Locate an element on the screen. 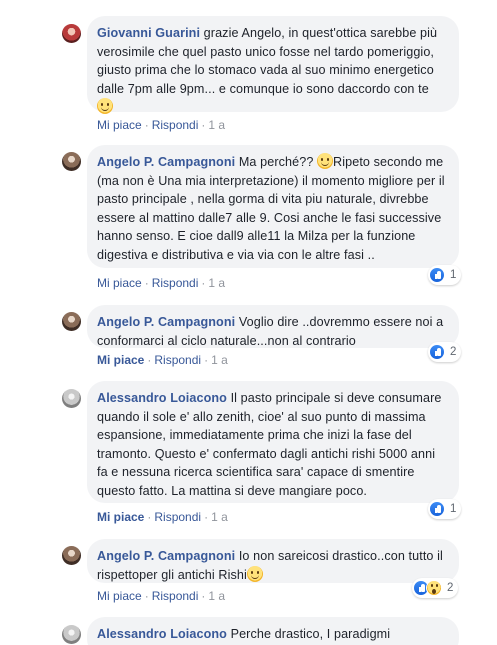 This screenshot has width=497, height=645. comment-author: Giovanni Guarini is located at coordinates (148, 33).